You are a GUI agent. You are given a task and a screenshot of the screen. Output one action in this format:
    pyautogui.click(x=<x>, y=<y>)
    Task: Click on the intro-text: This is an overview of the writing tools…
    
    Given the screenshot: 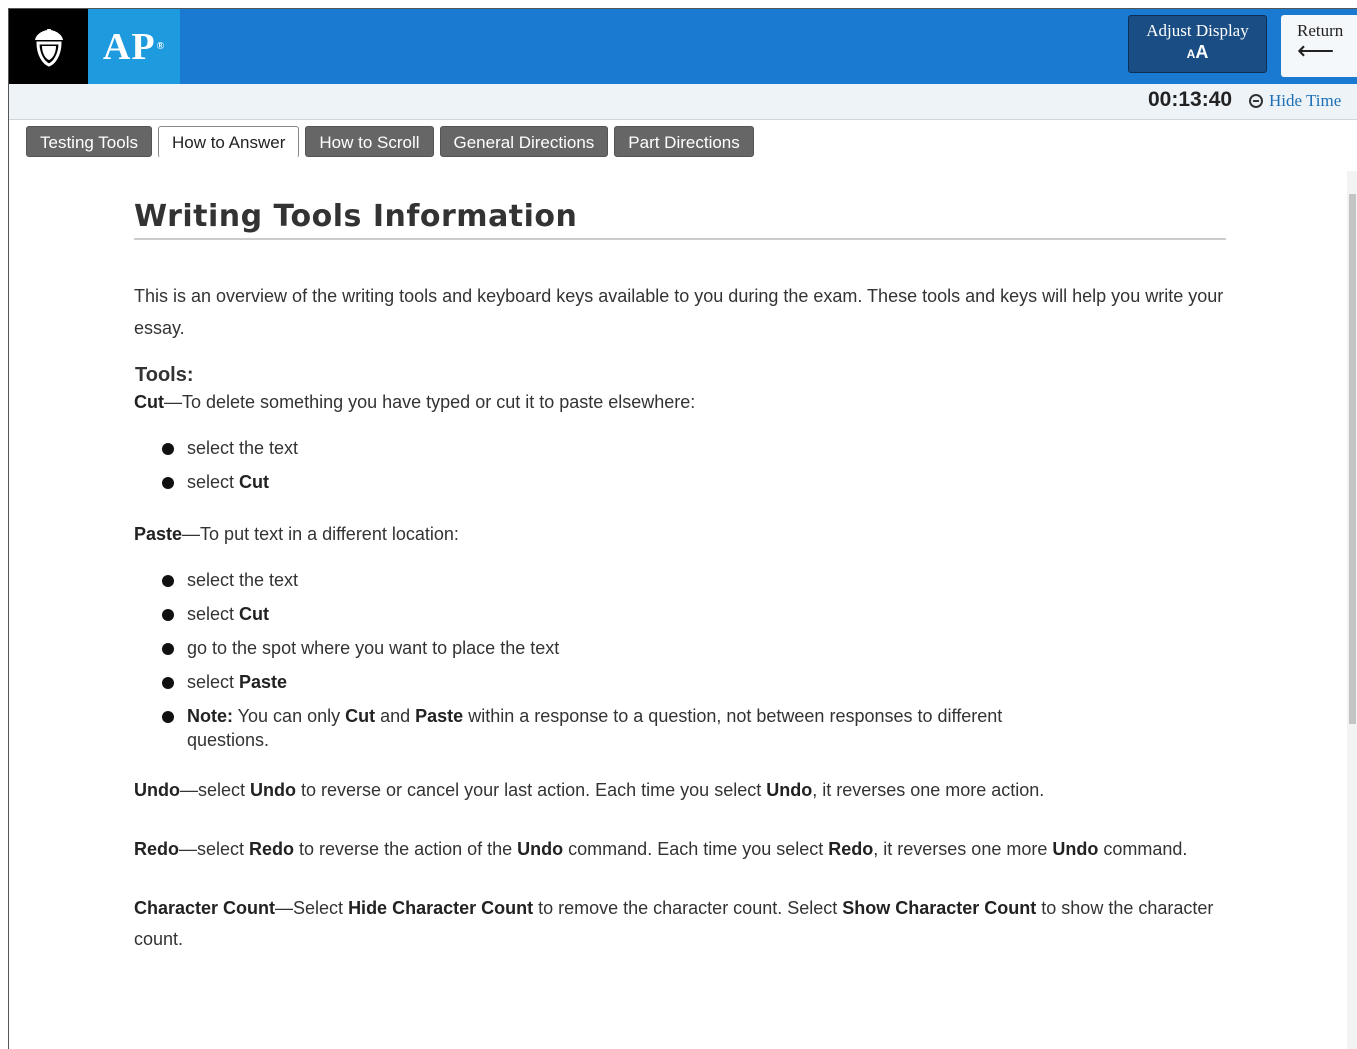 What is the action you would take?
    pyautogui.click(x=679, y=312)
    